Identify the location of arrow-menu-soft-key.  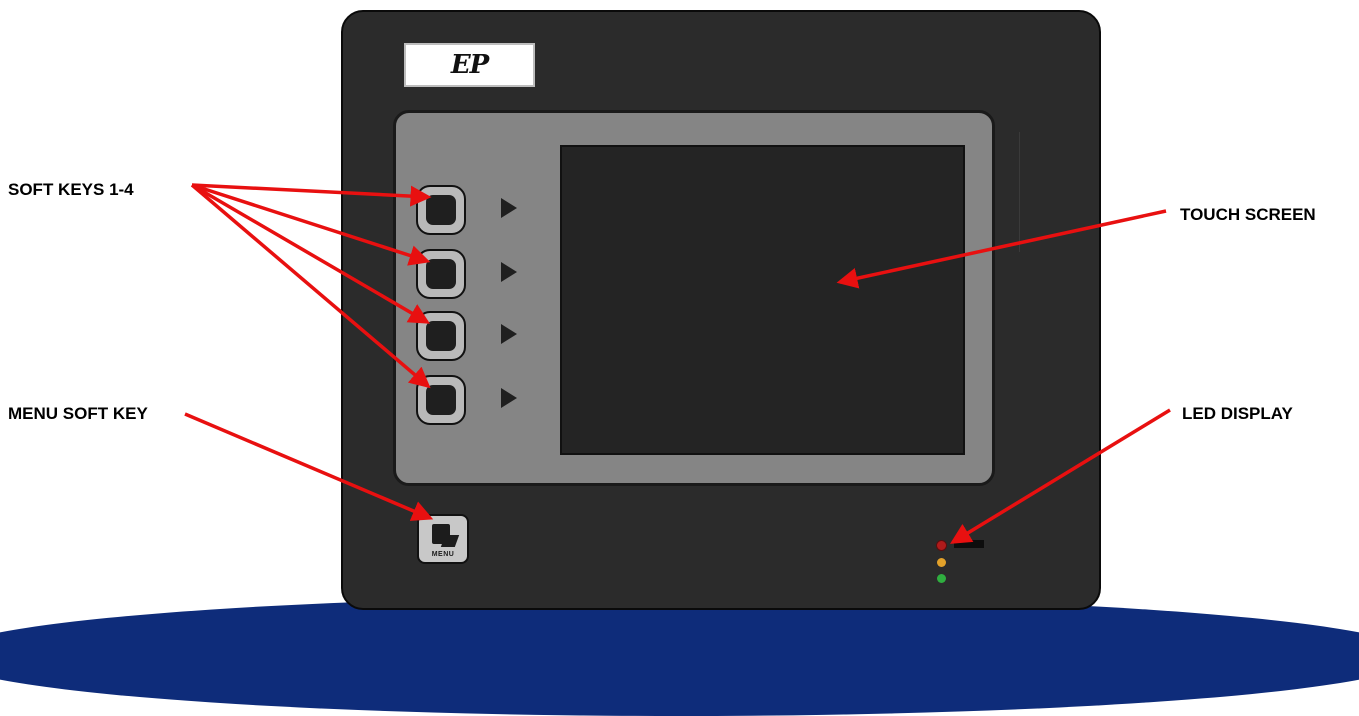
(309, 466).